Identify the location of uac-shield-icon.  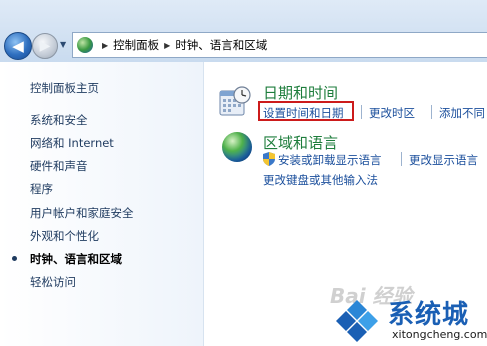
(269, 159).